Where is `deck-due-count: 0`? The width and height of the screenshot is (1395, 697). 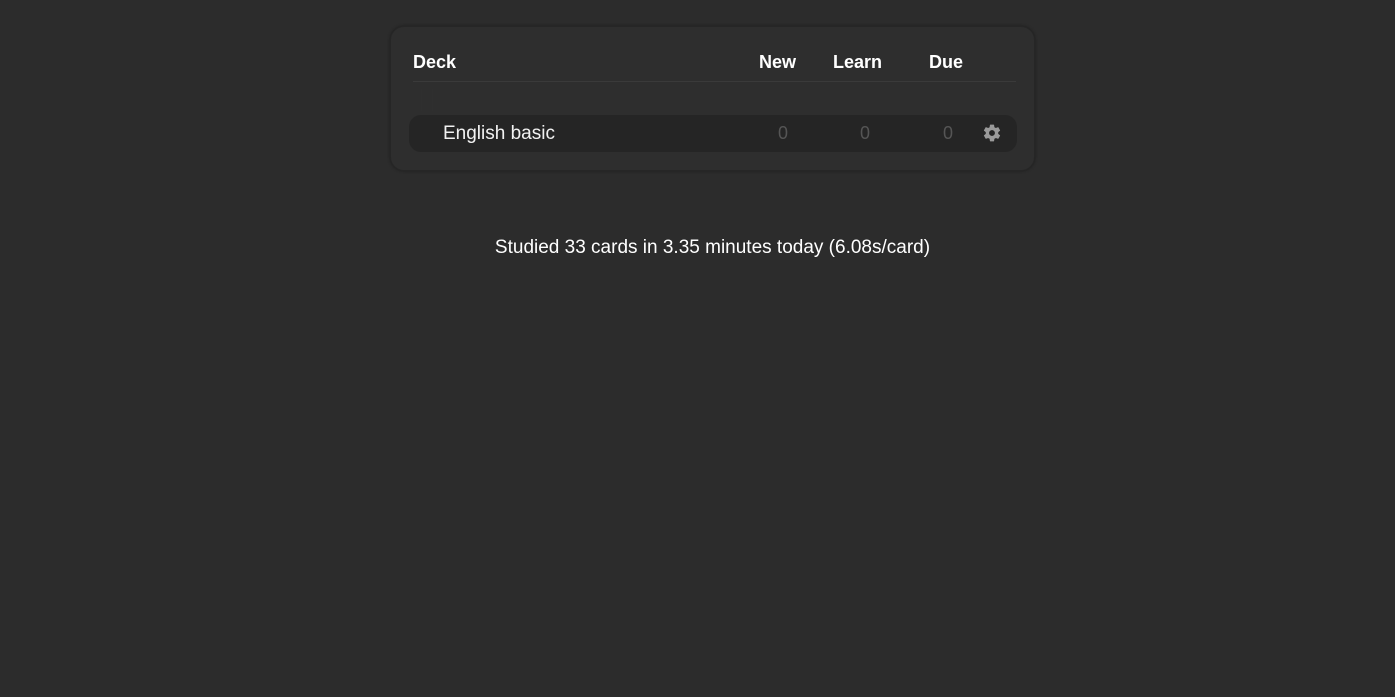 deck-due-count: 0 is located at coordinates (947, 133).